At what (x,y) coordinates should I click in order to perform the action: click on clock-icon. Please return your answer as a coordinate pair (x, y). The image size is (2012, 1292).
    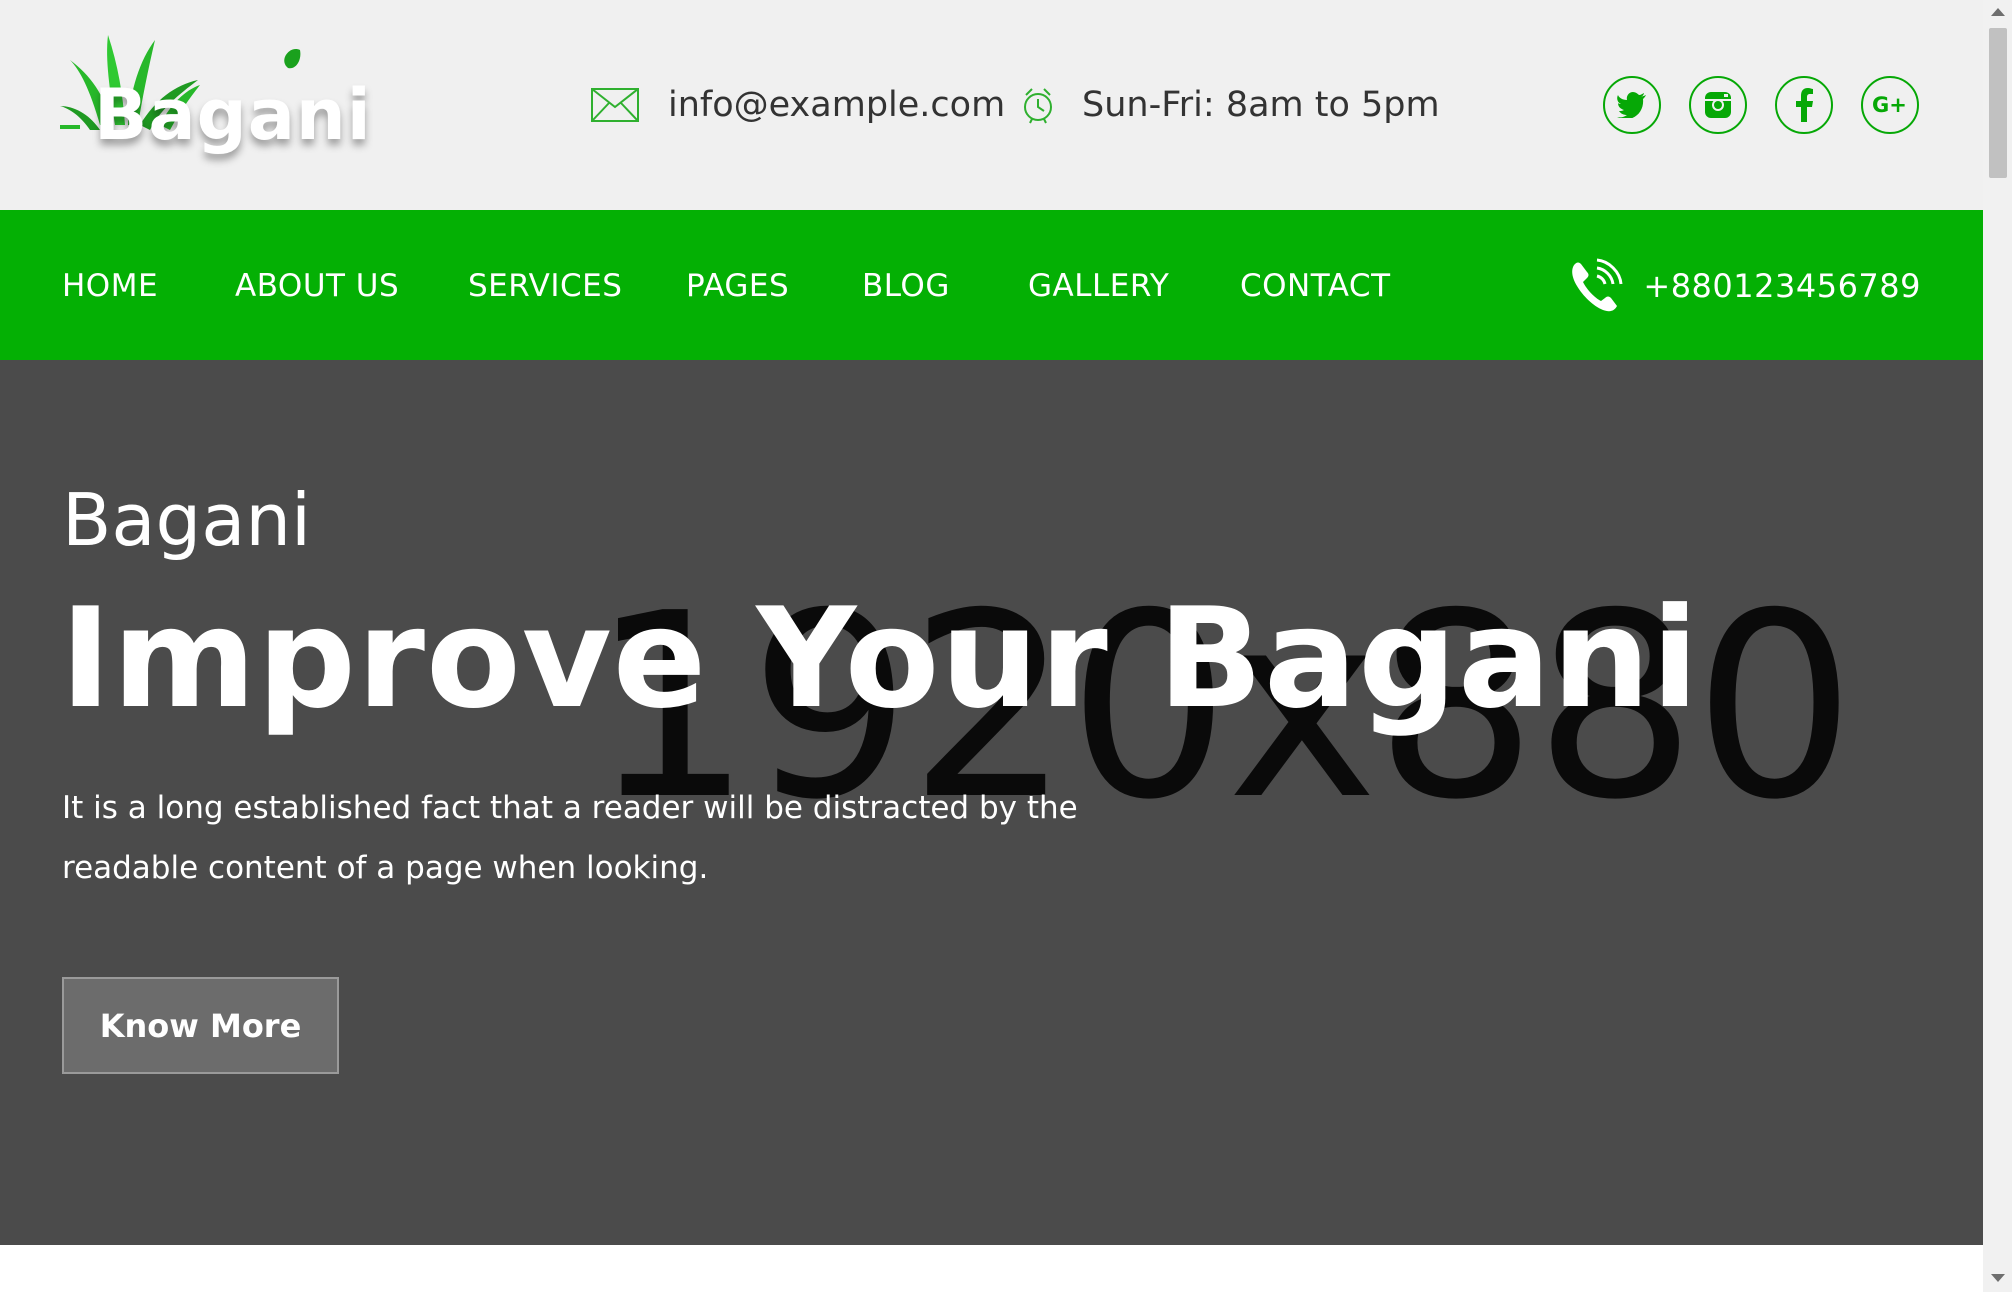
    Looking at the image, I should click on (1038, 106).